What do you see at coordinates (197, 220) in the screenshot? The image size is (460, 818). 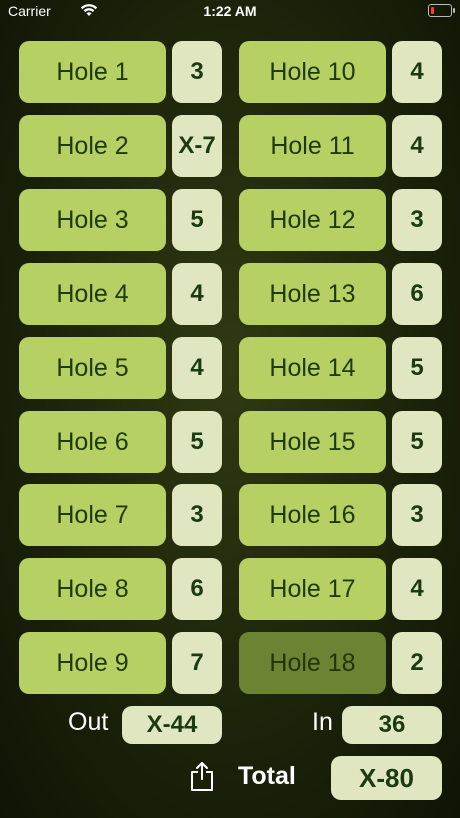 I see `hole-score-3: 5` at bounding box center [197, 220].